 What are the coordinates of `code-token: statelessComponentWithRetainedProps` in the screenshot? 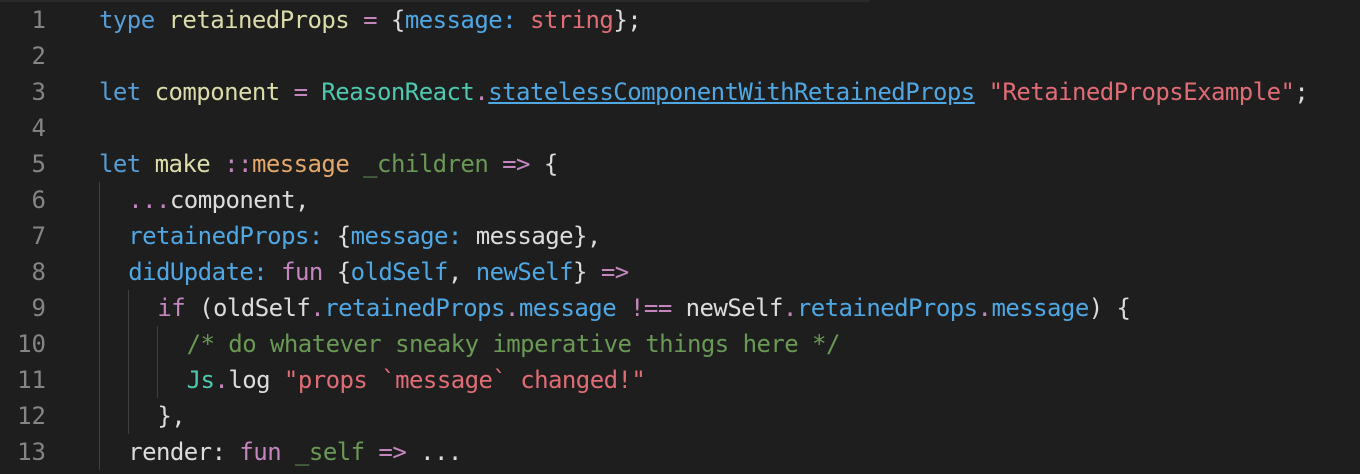 It's located at (731, 92).